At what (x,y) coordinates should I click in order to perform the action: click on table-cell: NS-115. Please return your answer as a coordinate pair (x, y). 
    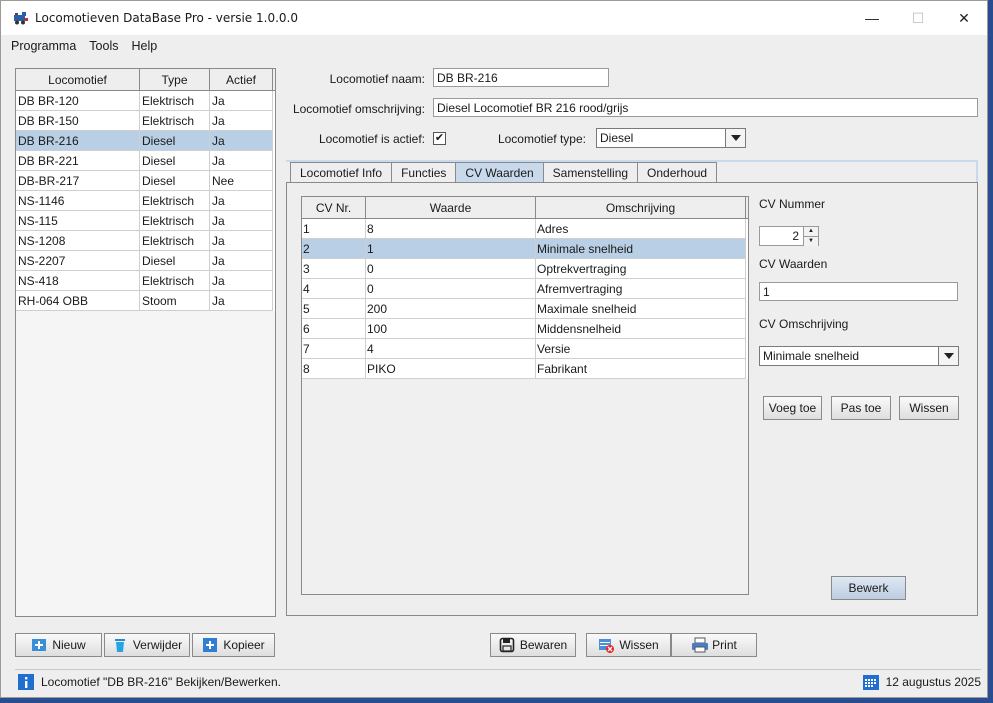
    Looking at the image, I should click on (78, 221).